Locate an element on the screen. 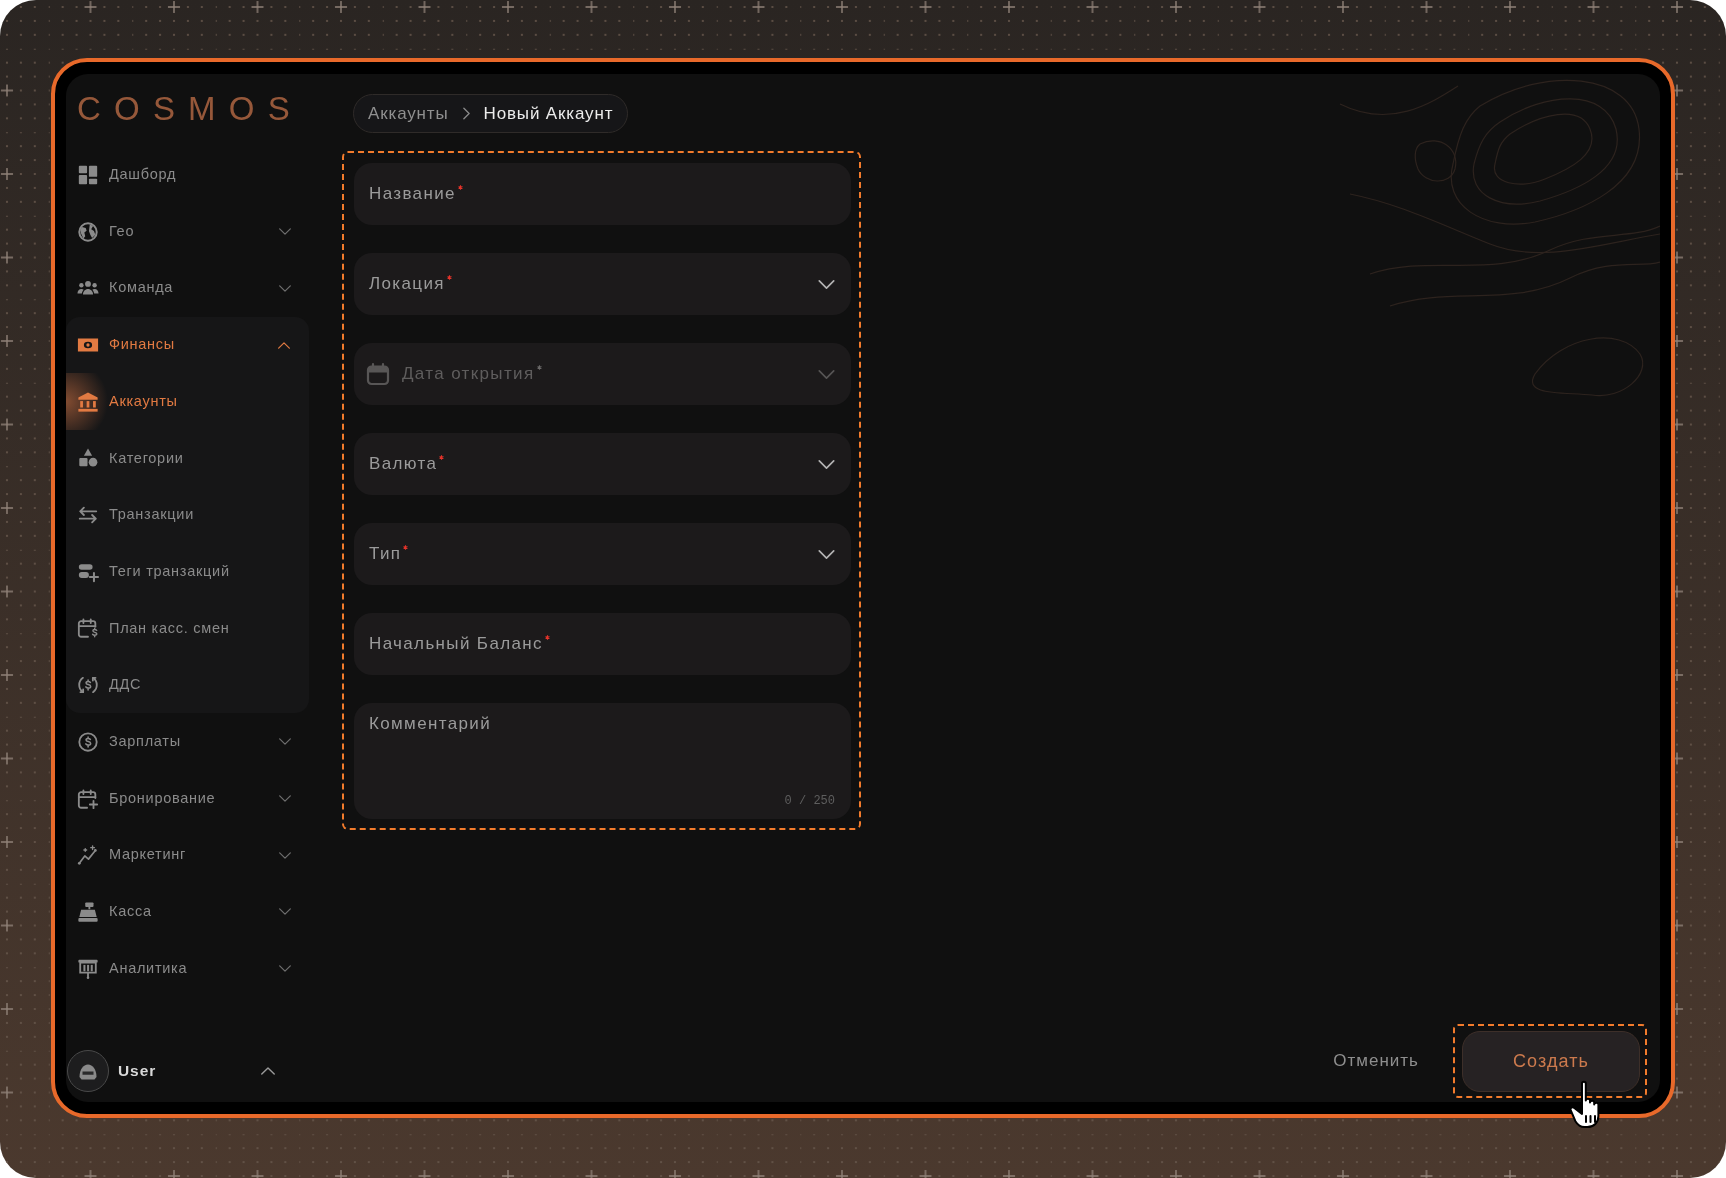 The height and width of the screenshot is (1178, 1726). select-field: Локация is located at coordinates (602, 284).